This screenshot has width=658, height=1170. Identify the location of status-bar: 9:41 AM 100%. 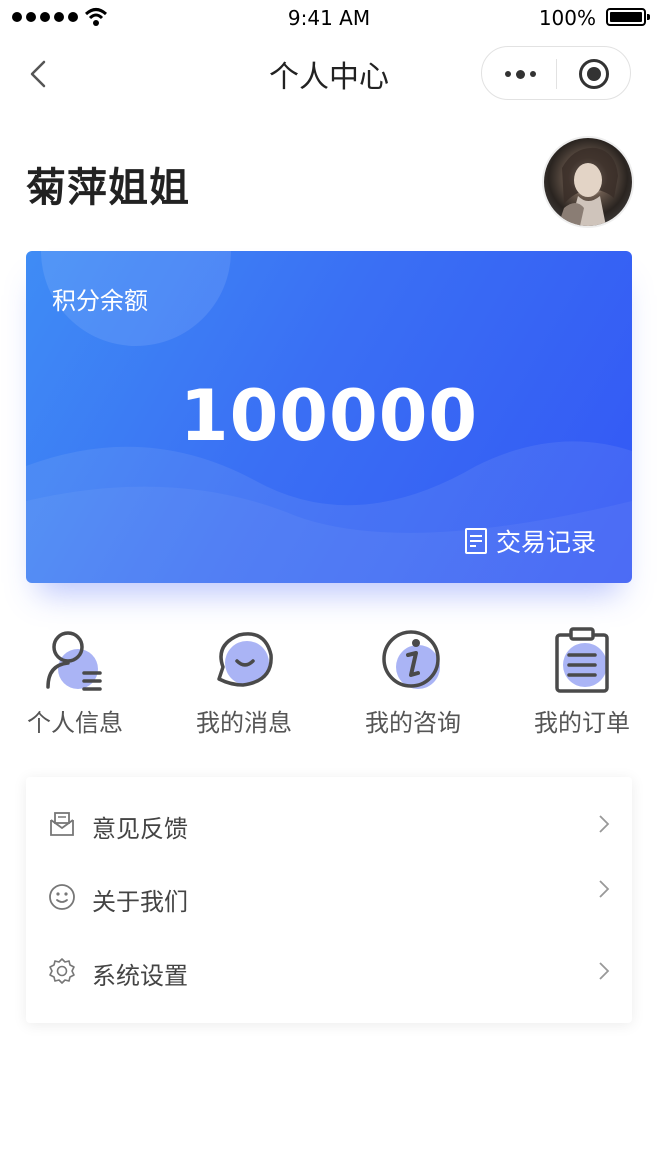
(329, 18).